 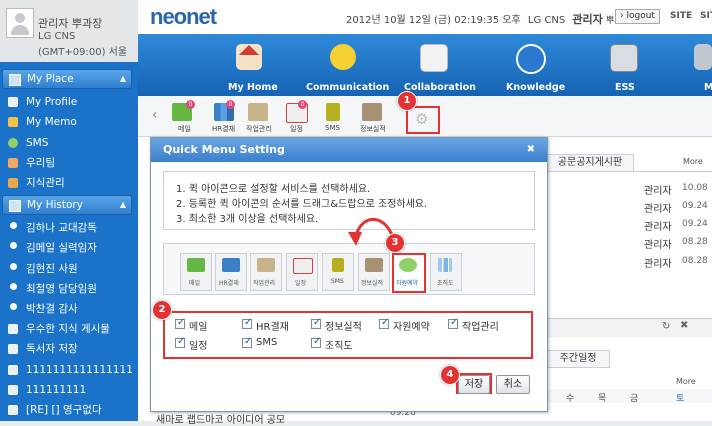 I want to click on communication-icon, so click(x=343, y=57).